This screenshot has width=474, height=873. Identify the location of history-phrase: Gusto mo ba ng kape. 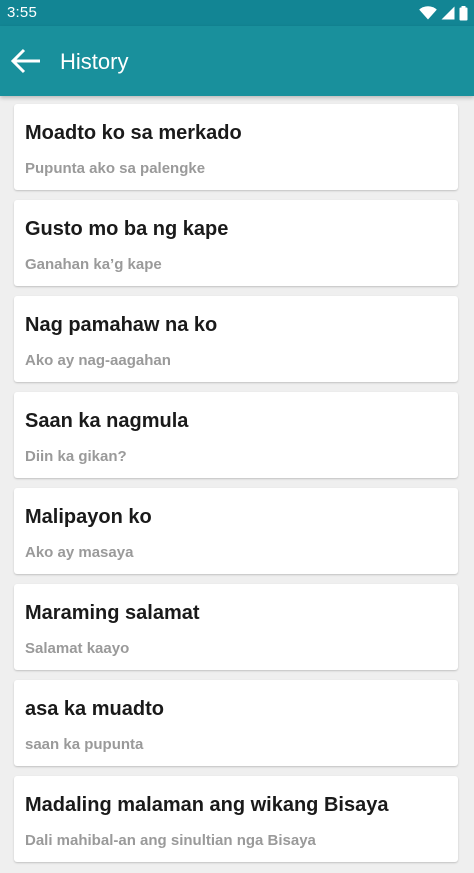
(127, 229).